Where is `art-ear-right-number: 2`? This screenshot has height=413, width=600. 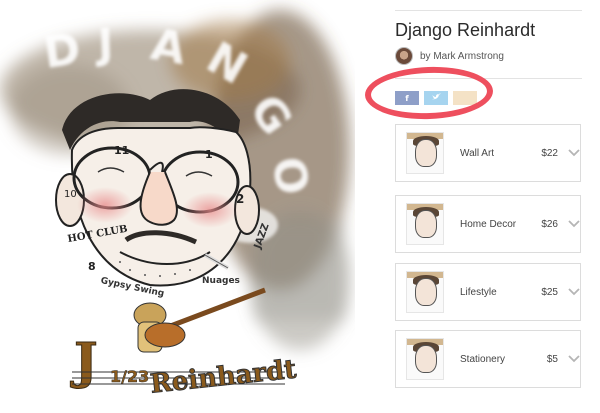
art-ear-right-number: 2 is located at coordinates (240, 199).